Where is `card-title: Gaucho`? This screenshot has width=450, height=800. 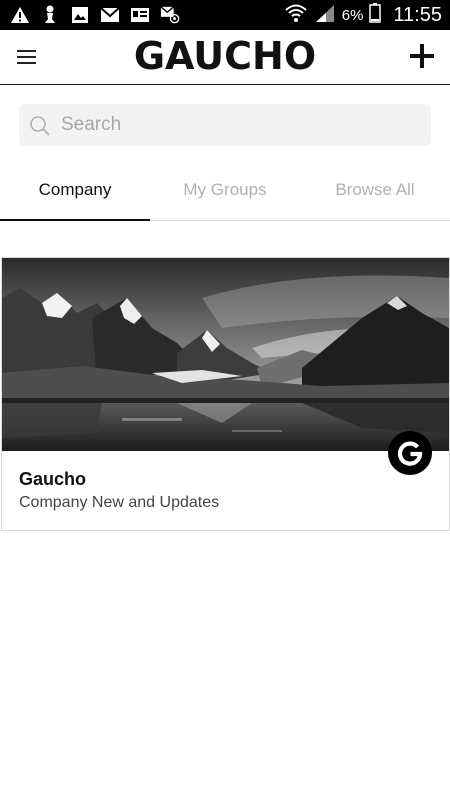 card-title: Gaucho is located at coordinates (53, 479).